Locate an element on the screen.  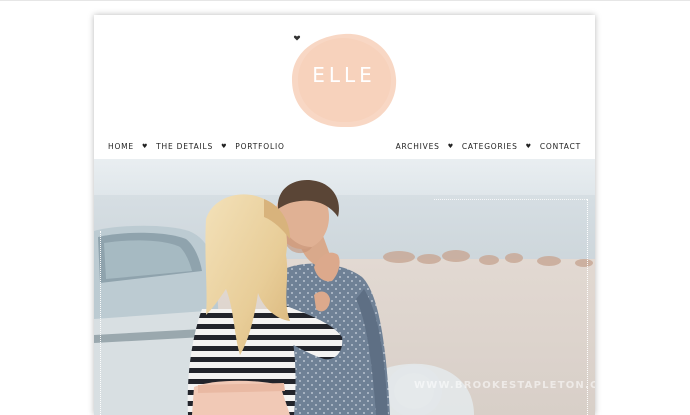
nav-categories: CATEGORIES is located at coordinates (490, 147).